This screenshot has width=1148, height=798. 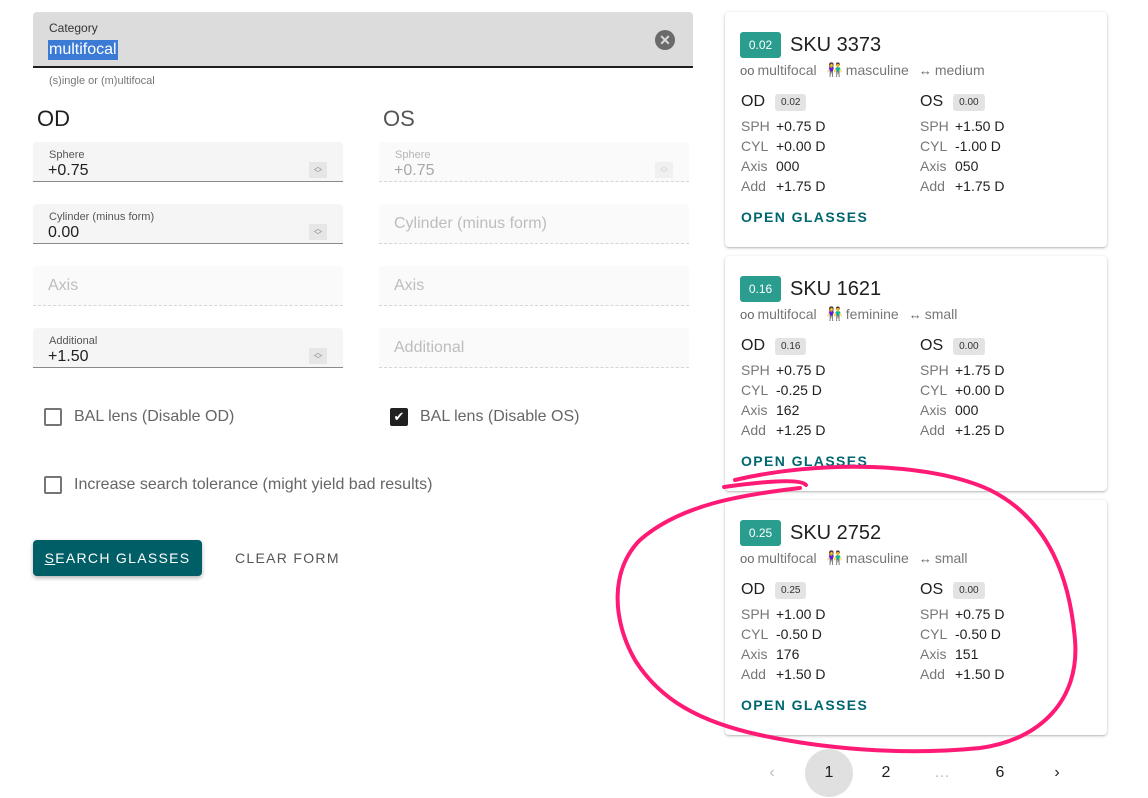 I want to click on search-accesskey: S, so click(x=50, y=558).